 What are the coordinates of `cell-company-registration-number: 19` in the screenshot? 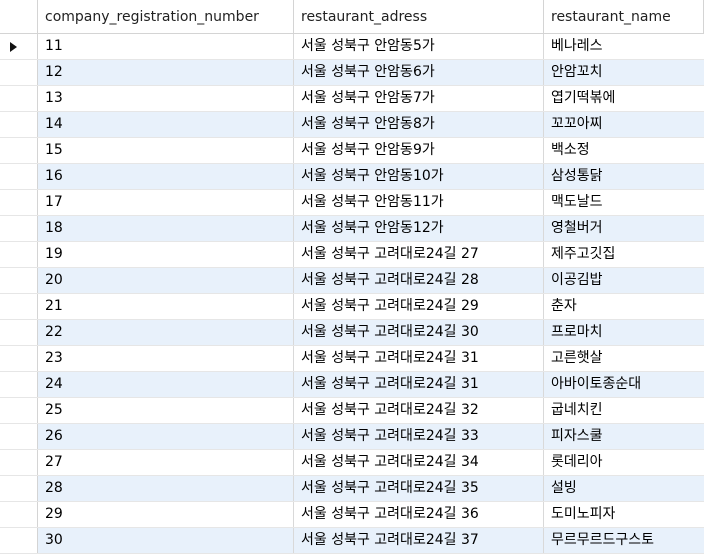 It's located at (166, 254).